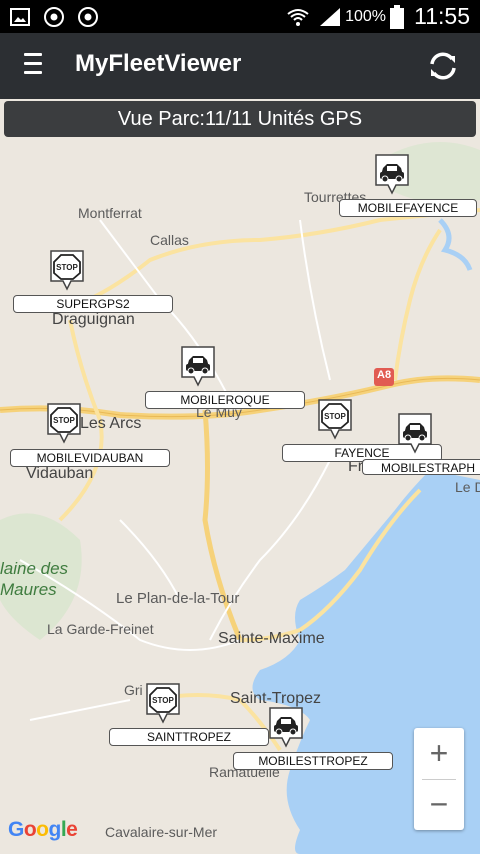 Image resolution: width=480 pixels, height=854 pixels. I want to click on signal-icon, so click(330, 17).